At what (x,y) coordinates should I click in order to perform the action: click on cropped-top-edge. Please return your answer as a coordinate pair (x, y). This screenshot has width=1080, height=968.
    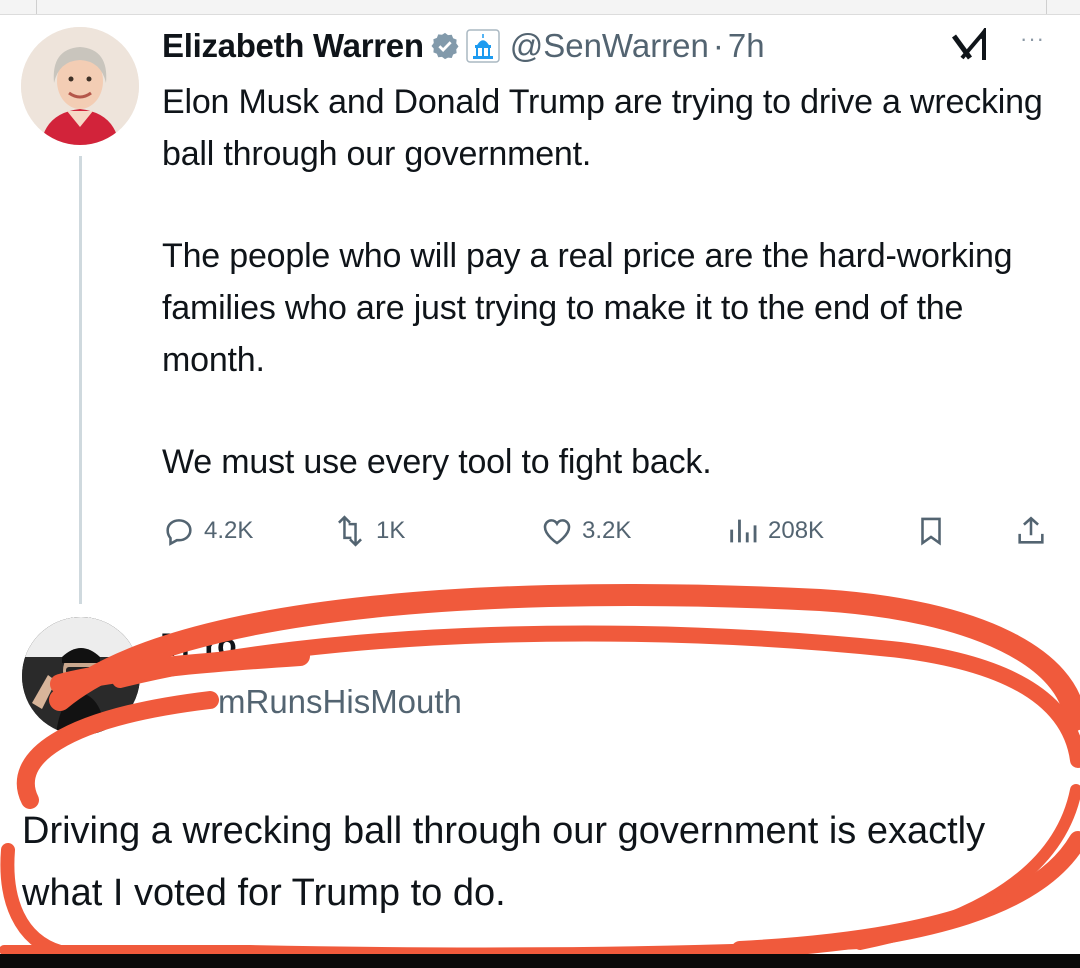
    Looking at the image, I should click on (540, 7).